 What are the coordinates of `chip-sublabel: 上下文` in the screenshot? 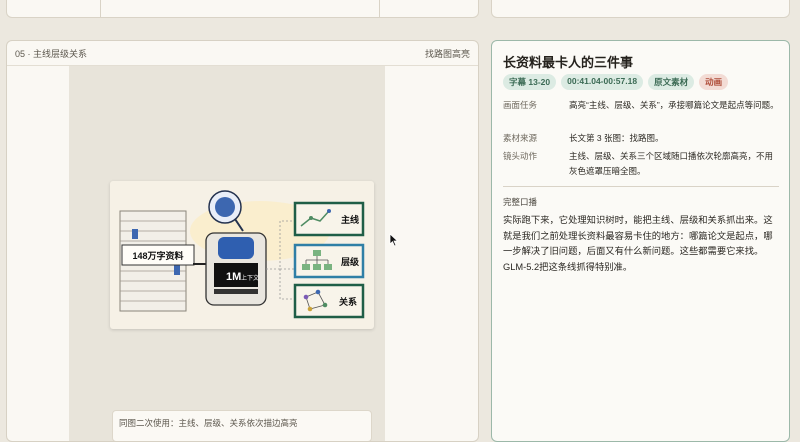 It's located at (250, 278).